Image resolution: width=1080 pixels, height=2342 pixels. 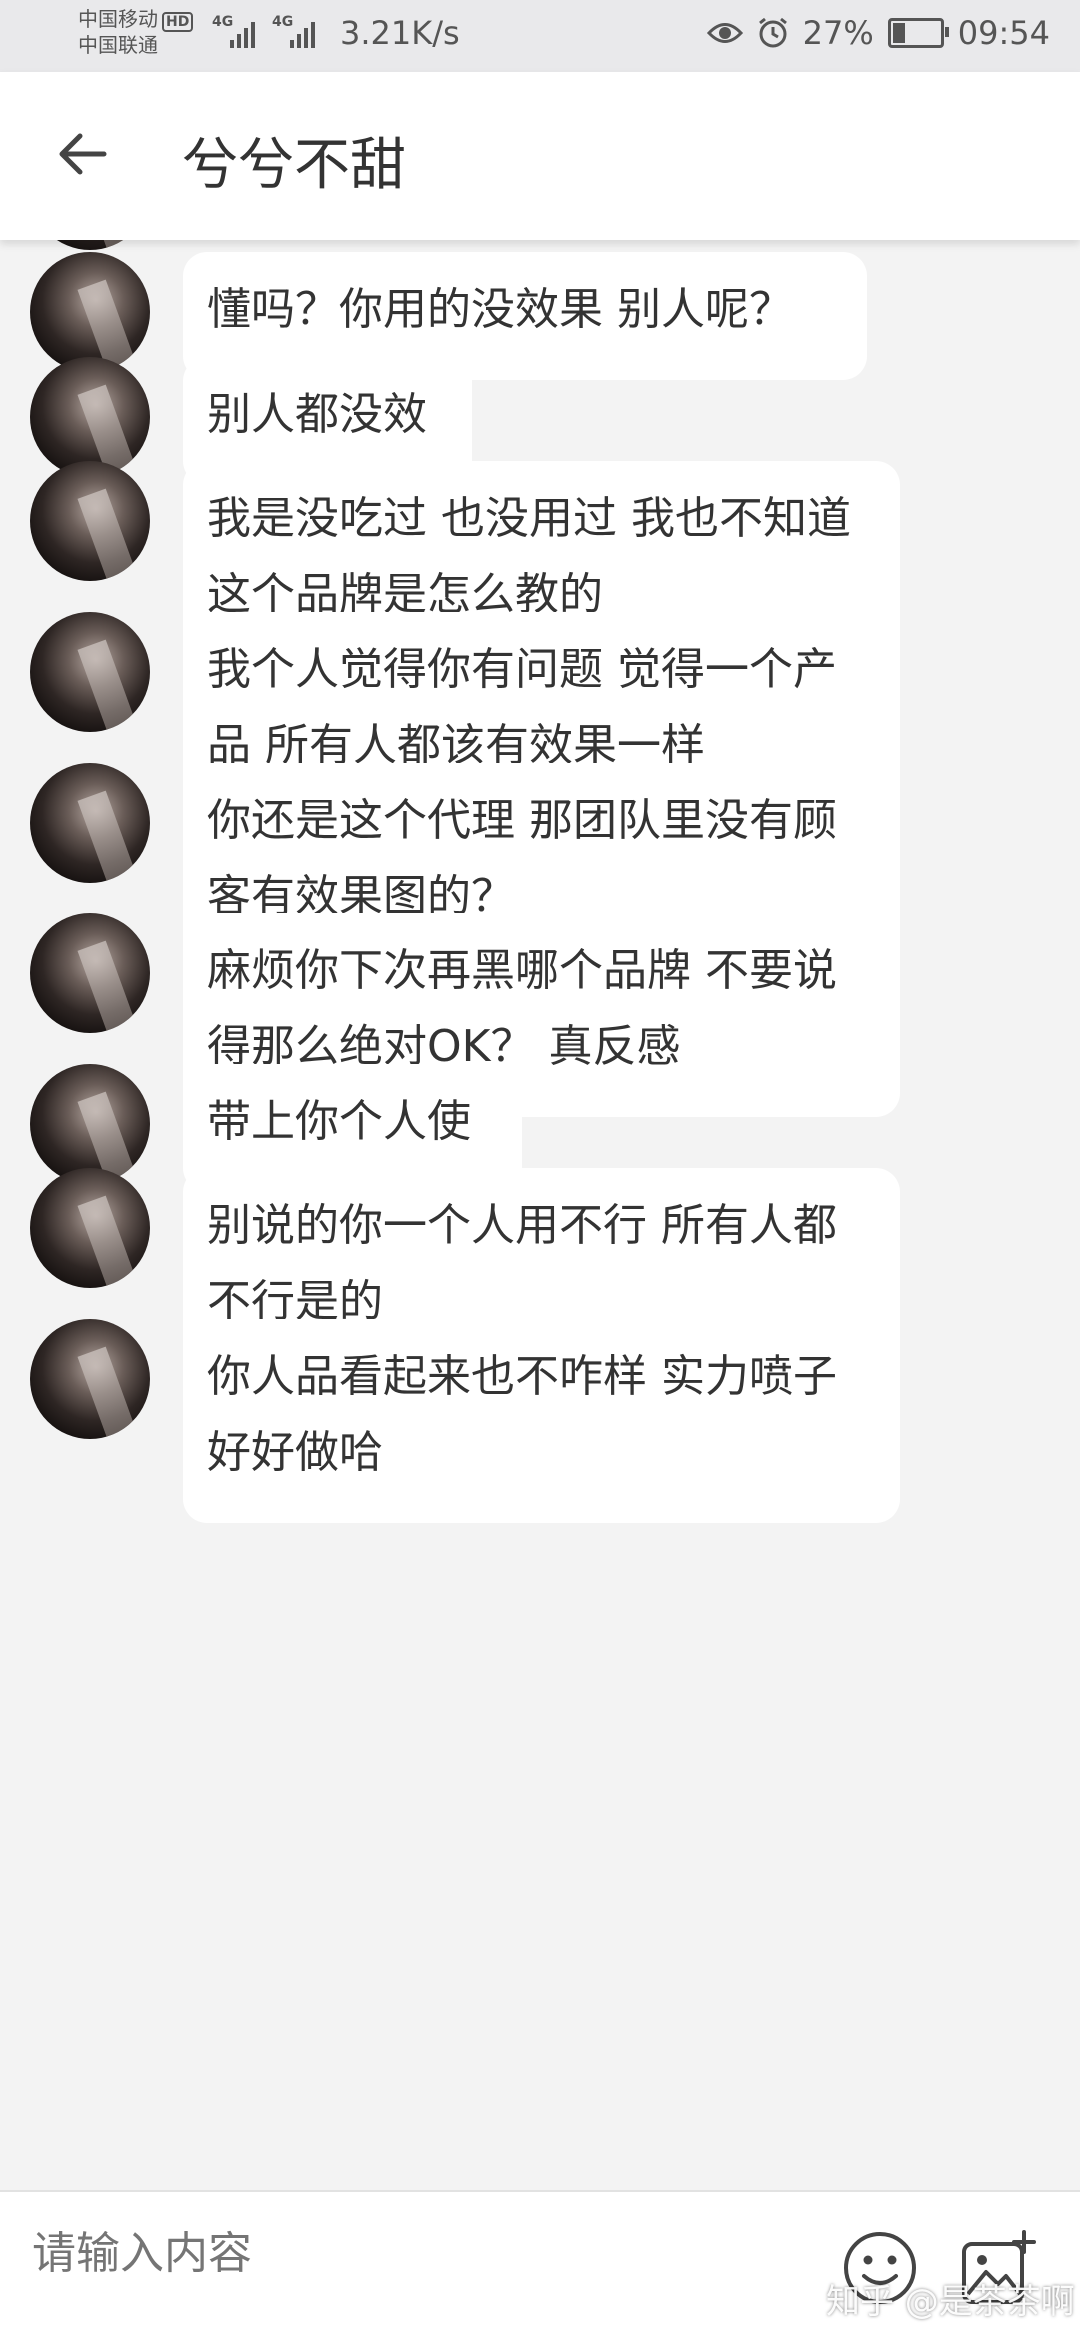 I want to click on message-input, so click(x=412, y=2254).